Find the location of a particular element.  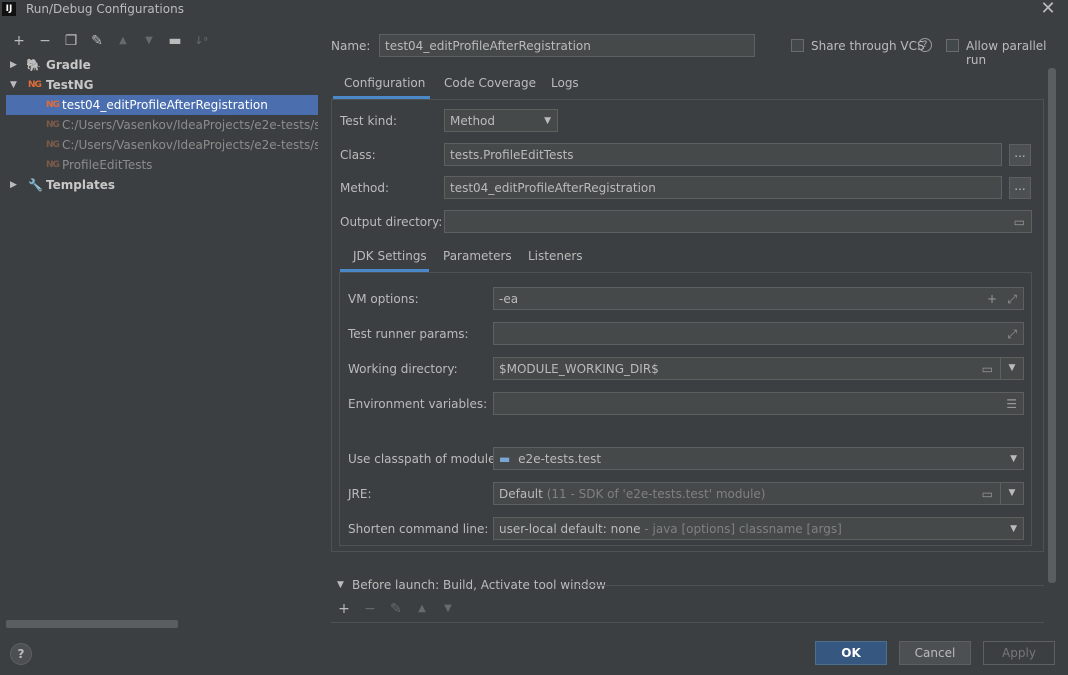

tree-item-label: ProfileEditTests is located at coordinates (107, 165).